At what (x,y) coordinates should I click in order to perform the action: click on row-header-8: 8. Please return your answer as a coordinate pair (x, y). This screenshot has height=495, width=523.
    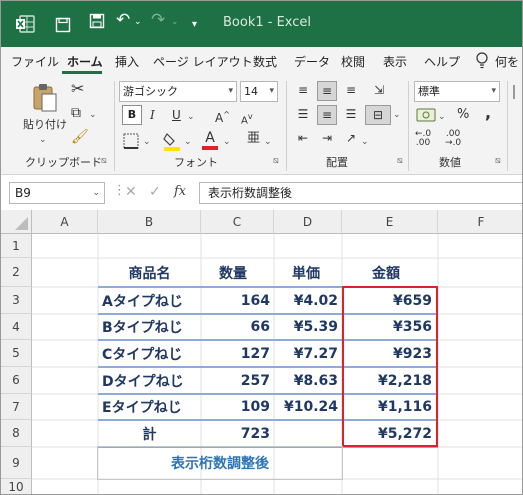
    Looking at the image, I should click on (16, 433).